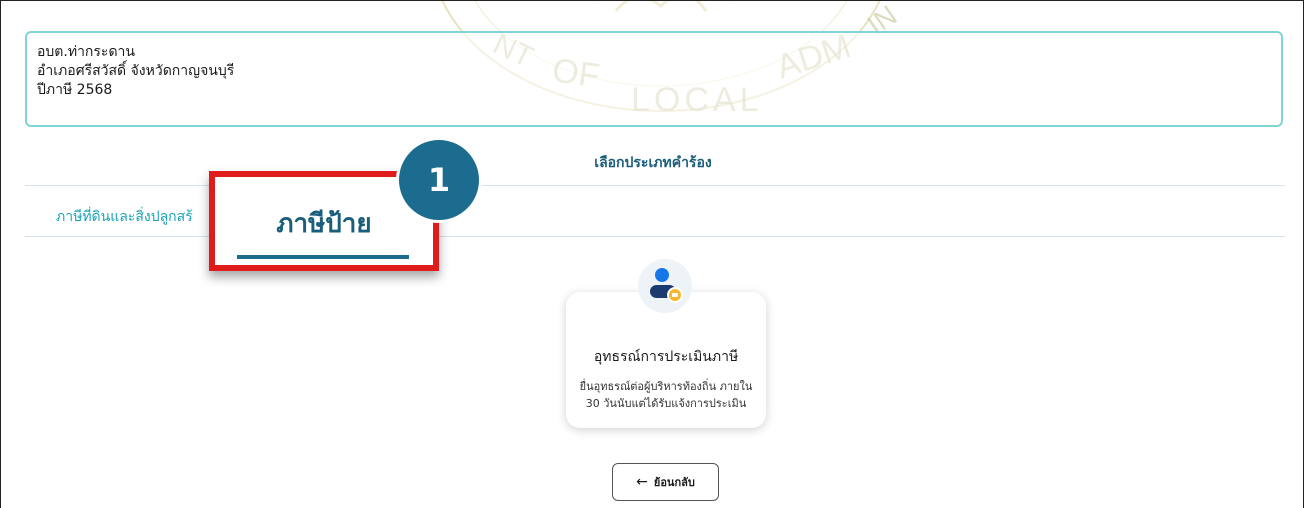  I want to click on tab-sign-tax: ภาษีป้าย, so click(324, 223).